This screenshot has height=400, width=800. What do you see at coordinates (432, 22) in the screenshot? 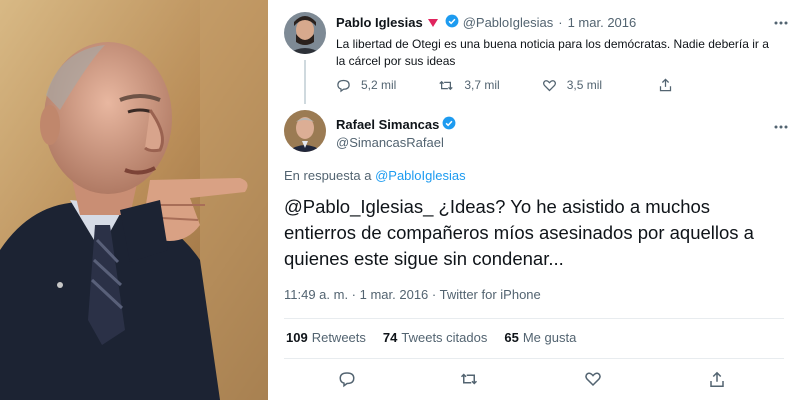
I see `party-badge-icon` at bounding box center [432, 22].